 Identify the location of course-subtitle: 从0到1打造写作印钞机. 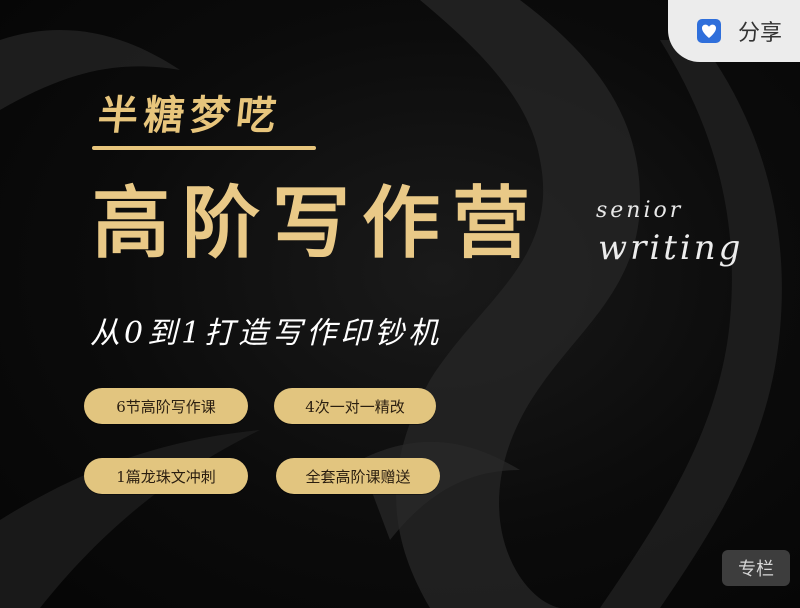
(266, 333).